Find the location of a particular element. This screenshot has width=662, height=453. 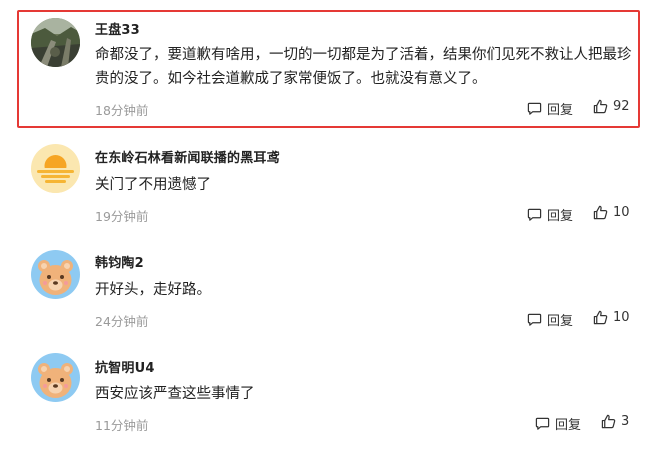

timestamp: 11分钟前 is located at coordinates (122, 425).